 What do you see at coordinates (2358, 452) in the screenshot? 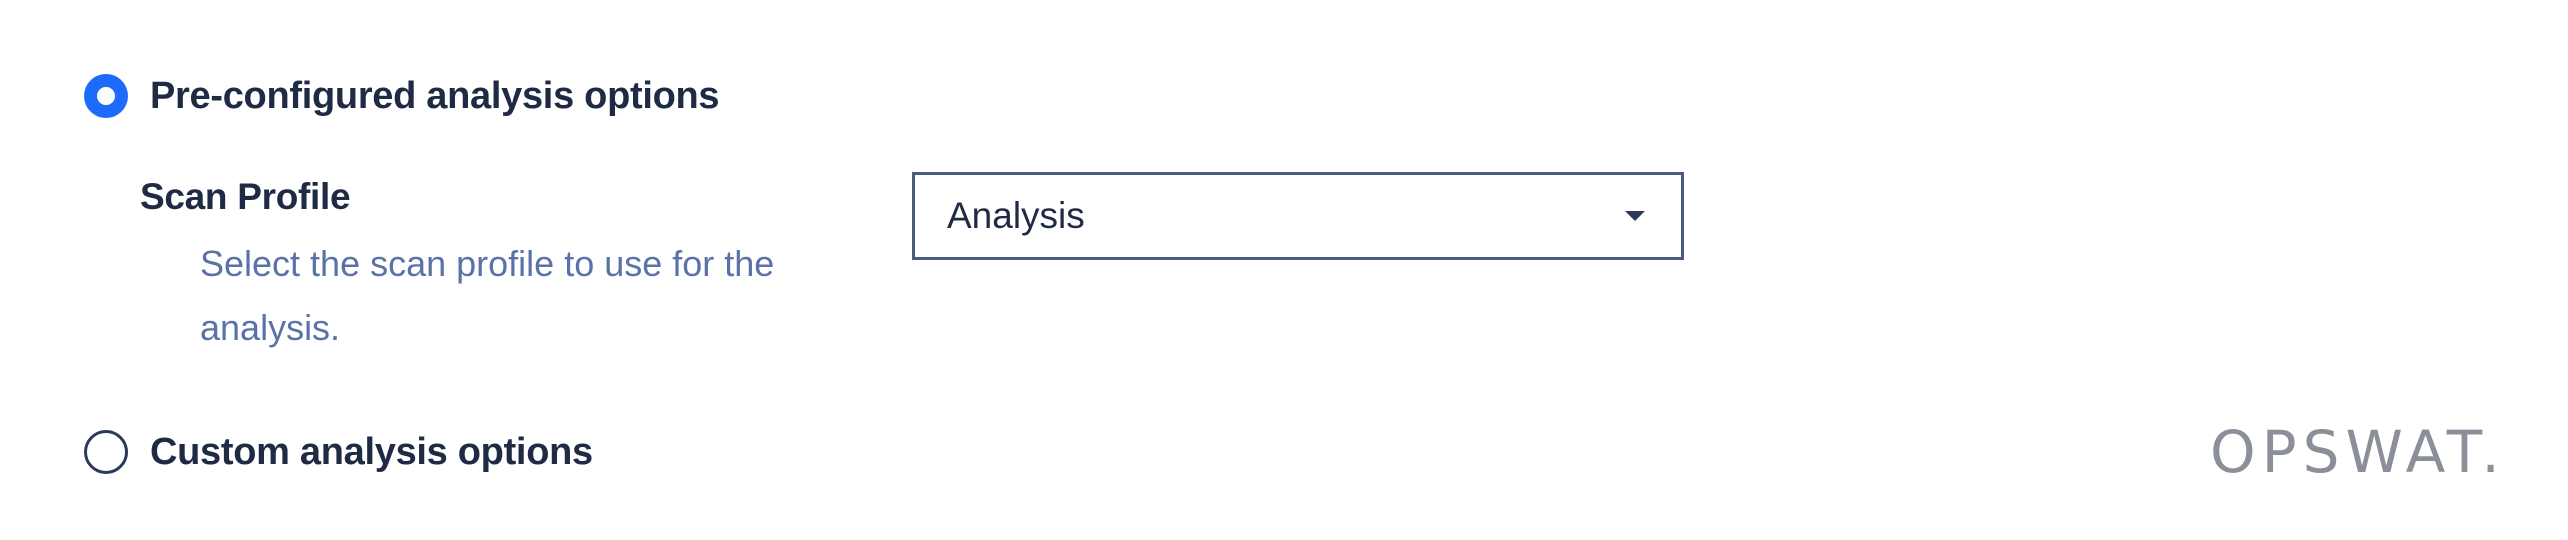
I see `opswat-logo: OPSWAT.` at bounding box center [2358, 452].